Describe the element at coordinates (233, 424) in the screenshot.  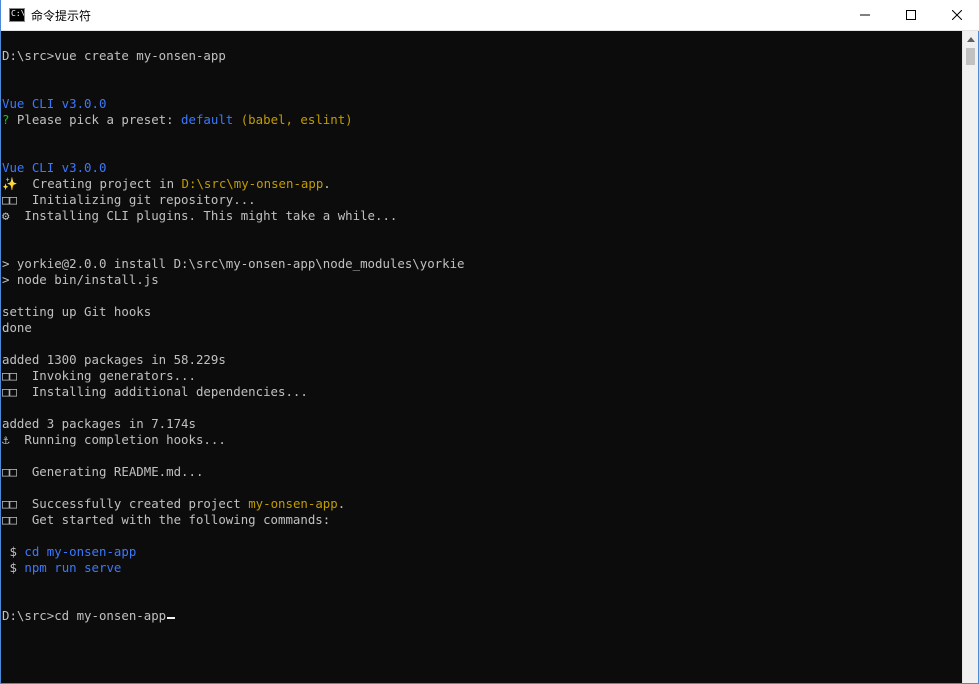
I see `terminal-line: added 3 packages in 7.174s` at that location.